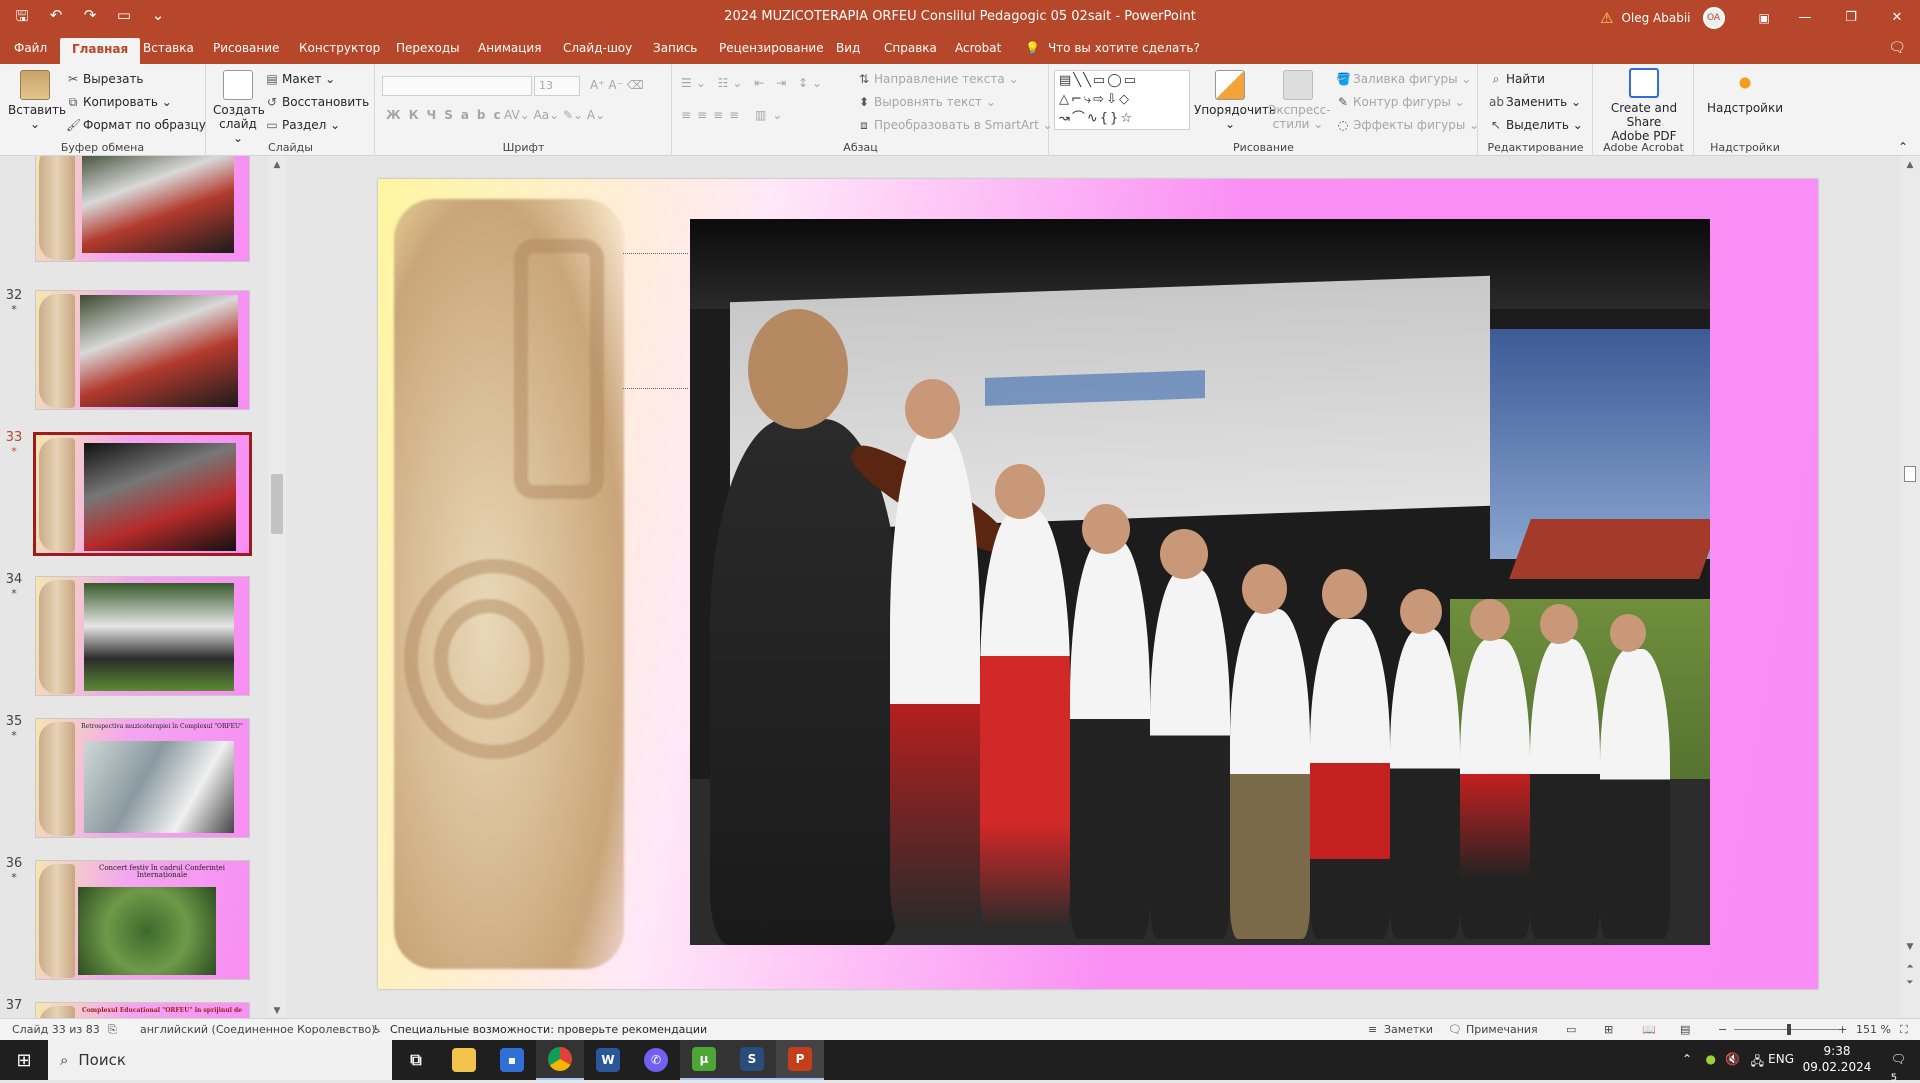 The height and width of the screenshot is (1083, 1920). What do you see at coordinates (608, 1060) in the screenshot?
I see `word-icon: W` at bounding box center [608, 1060].